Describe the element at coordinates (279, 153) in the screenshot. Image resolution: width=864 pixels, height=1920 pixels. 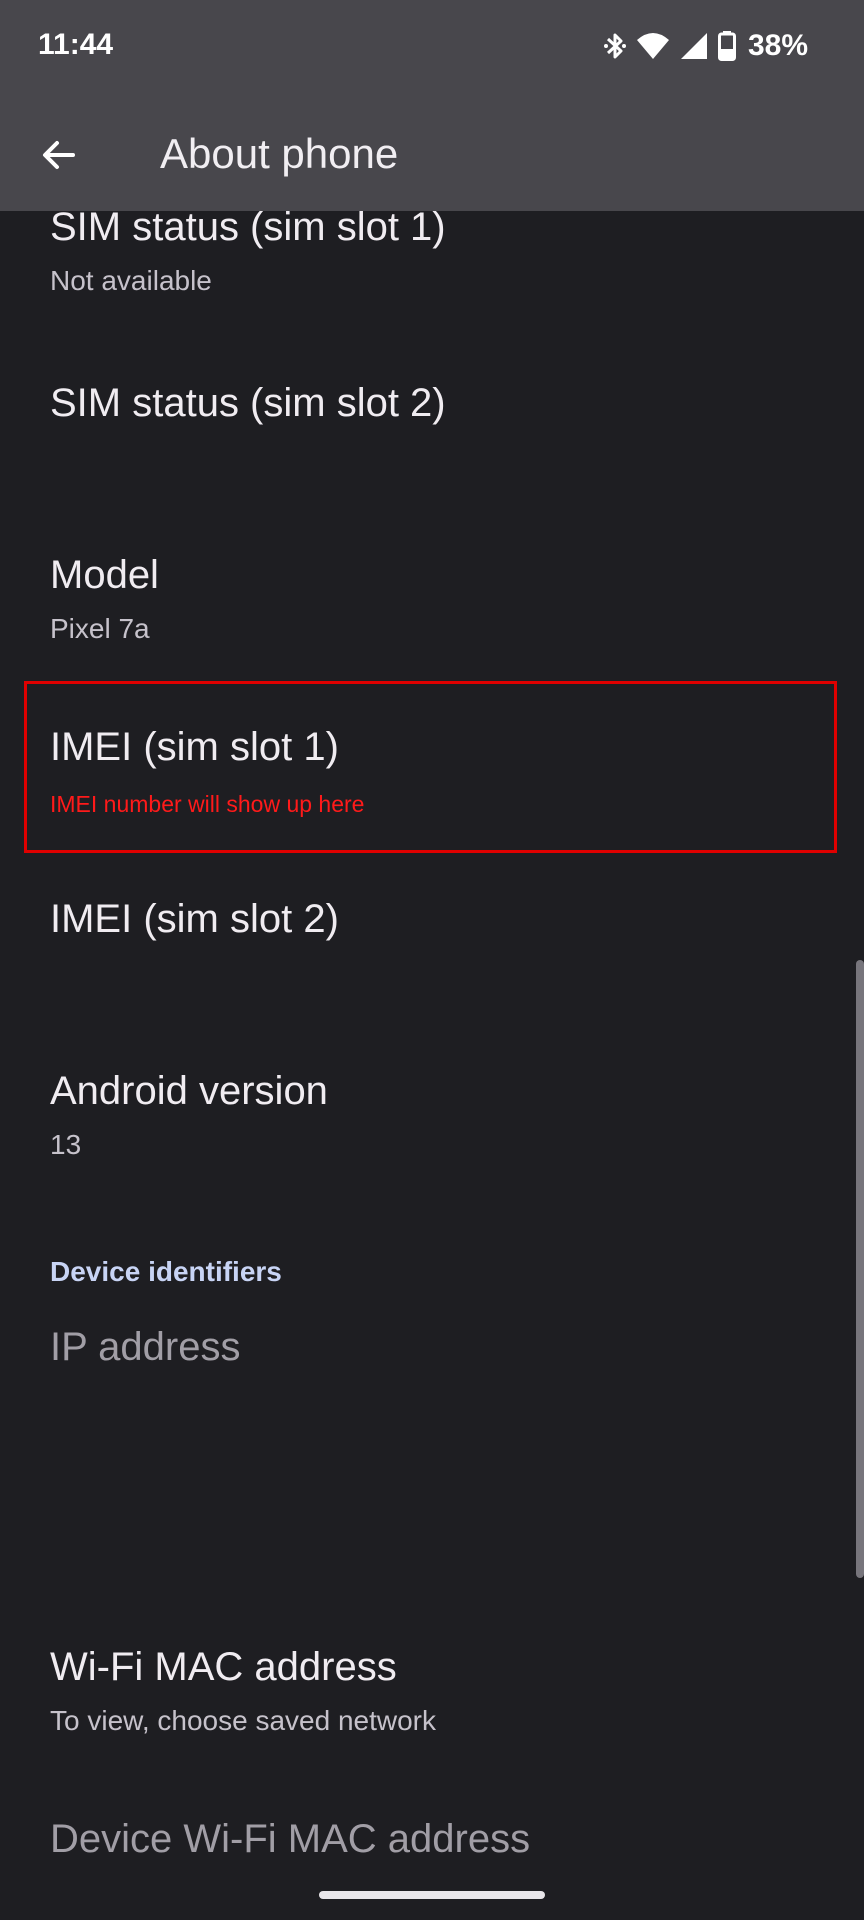
I see `page-title: About phone` at that location.